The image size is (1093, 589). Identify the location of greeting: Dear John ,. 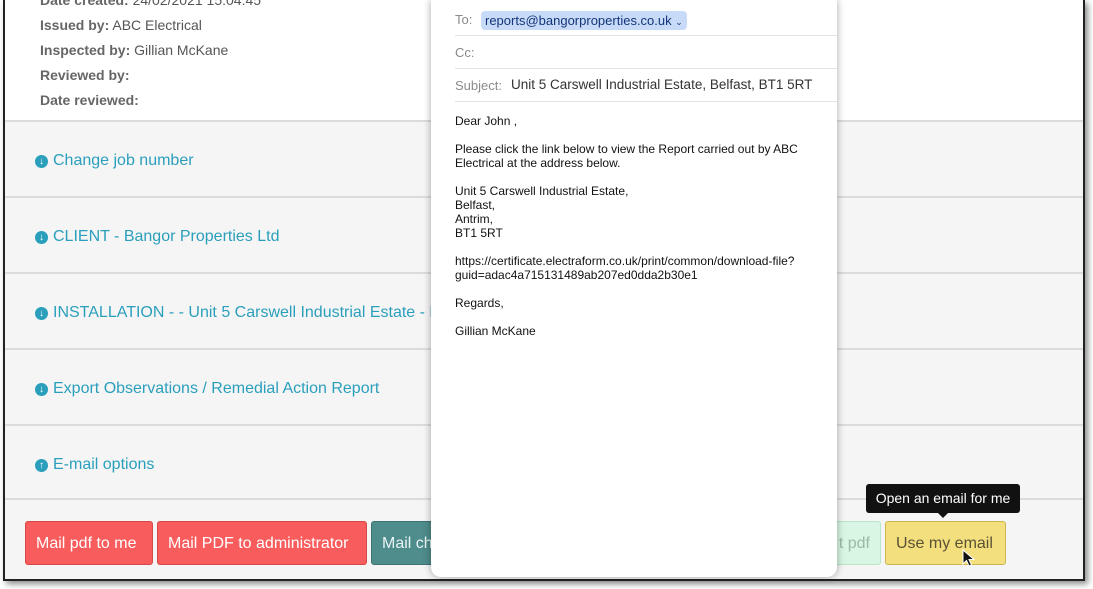
(486, 121).